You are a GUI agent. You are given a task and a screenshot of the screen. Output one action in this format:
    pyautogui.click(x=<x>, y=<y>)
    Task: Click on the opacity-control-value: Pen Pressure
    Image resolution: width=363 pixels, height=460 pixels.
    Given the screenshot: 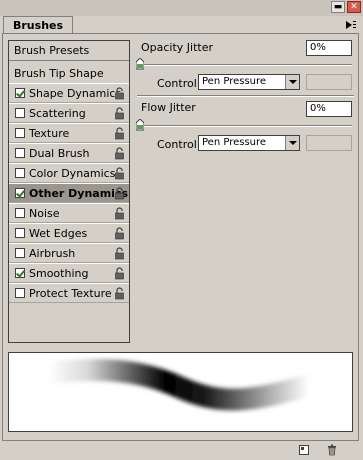 What is the action you would take?
    pyautogui.click(x=234, y=81)
    